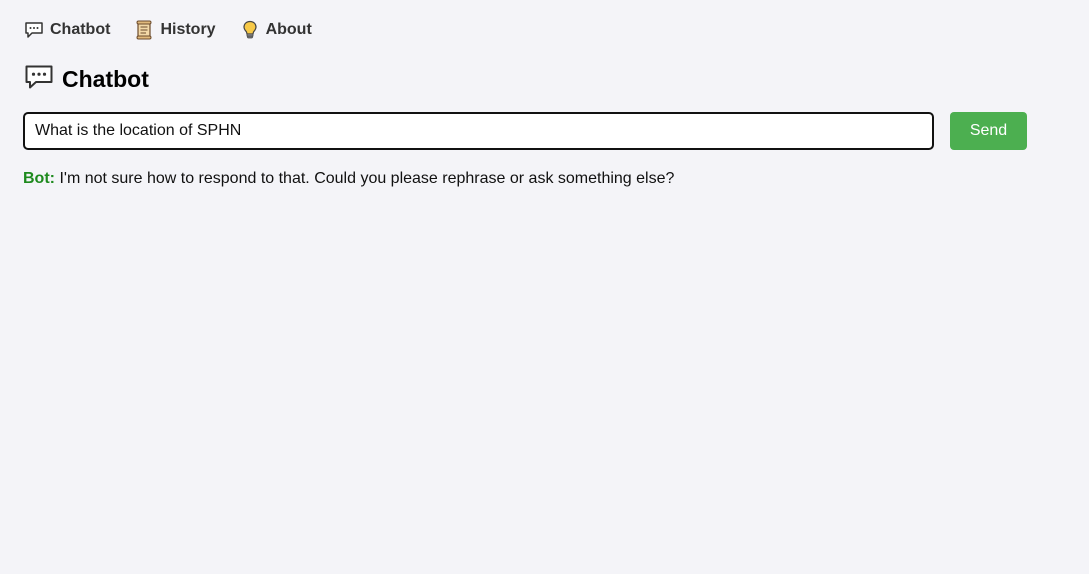 Image resolution: width=1089 pixels, height=574 pixels. I want to click on nav-item-about: About, so click(276, 30).